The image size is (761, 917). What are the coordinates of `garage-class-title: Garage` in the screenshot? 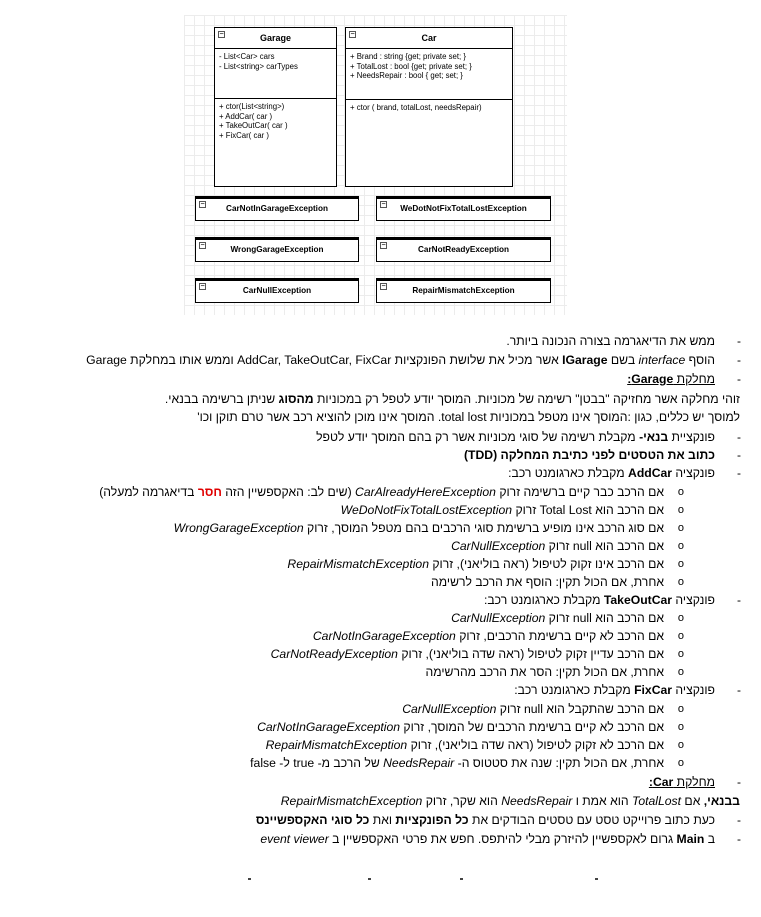 It's located at (275, 38).